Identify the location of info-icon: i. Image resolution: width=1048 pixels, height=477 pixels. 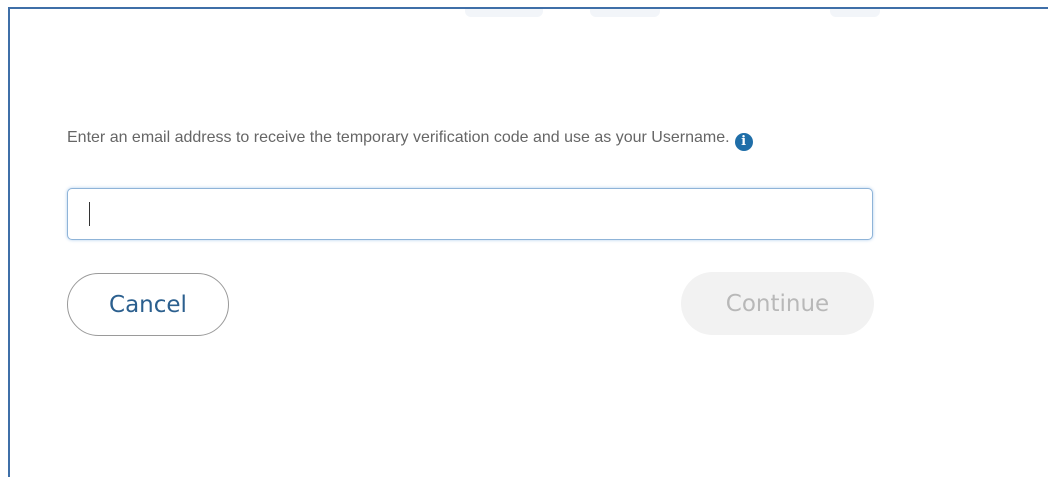
(743, 142).